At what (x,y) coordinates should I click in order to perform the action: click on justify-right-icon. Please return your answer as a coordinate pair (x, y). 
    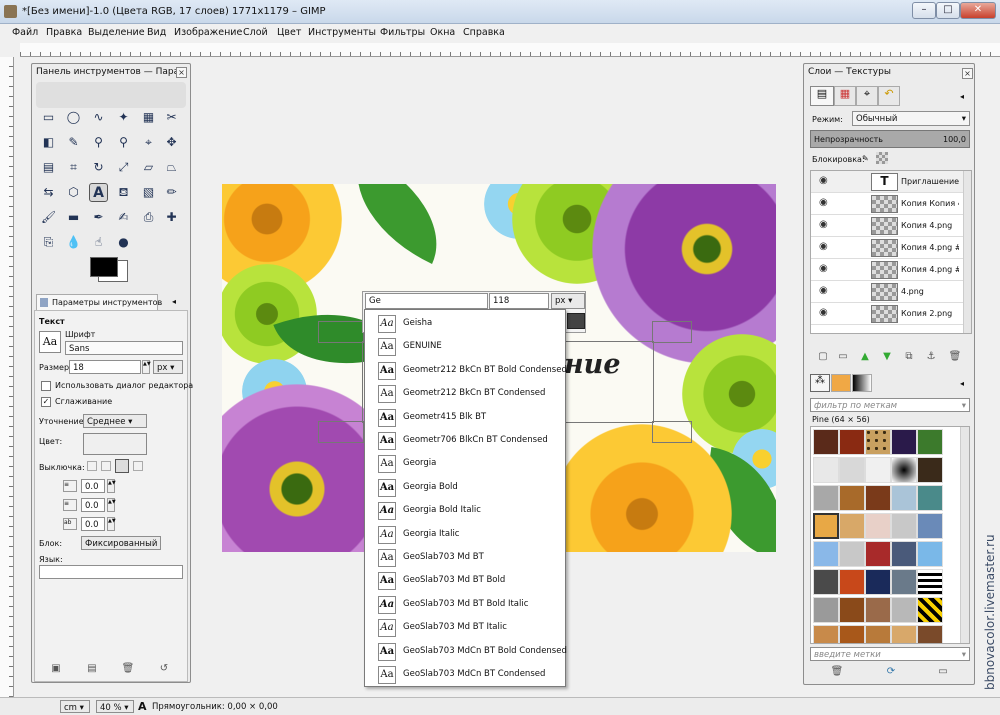
    Looking at the image, I should click on (106, 466).